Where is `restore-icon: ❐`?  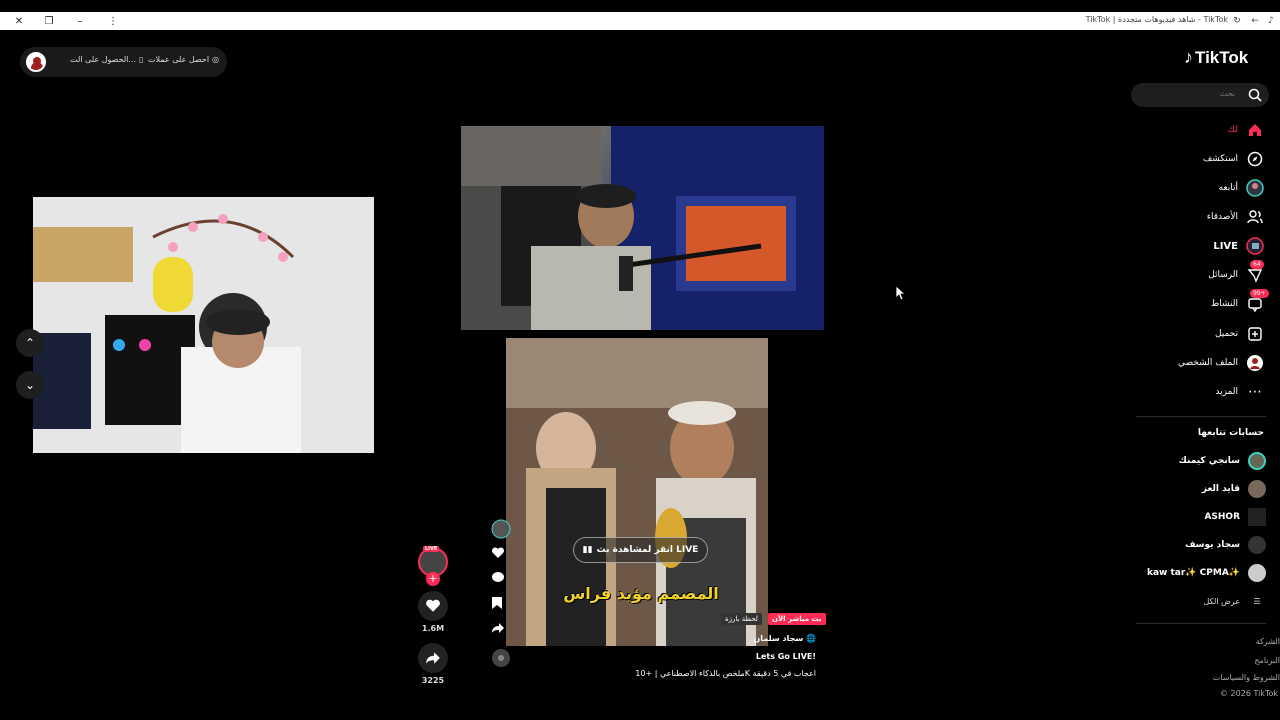
restore-icon: ❐ is located at coordinates (49, 21).